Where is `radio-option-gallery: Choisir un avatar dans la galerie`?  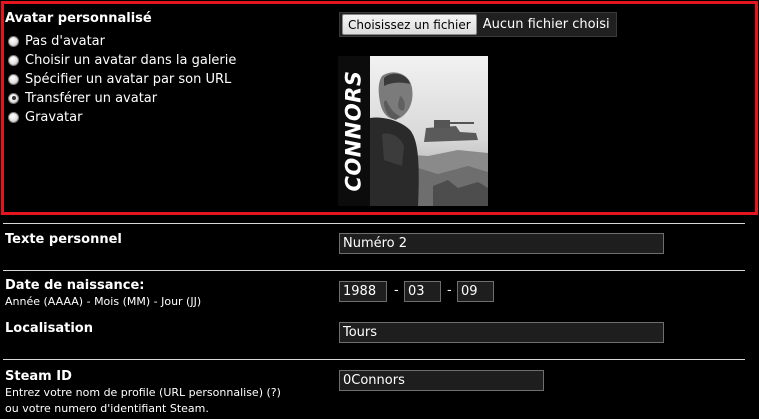
radio-option-gallery: Choisir un avatar dans la galerie is located at coordinates (122, 60).